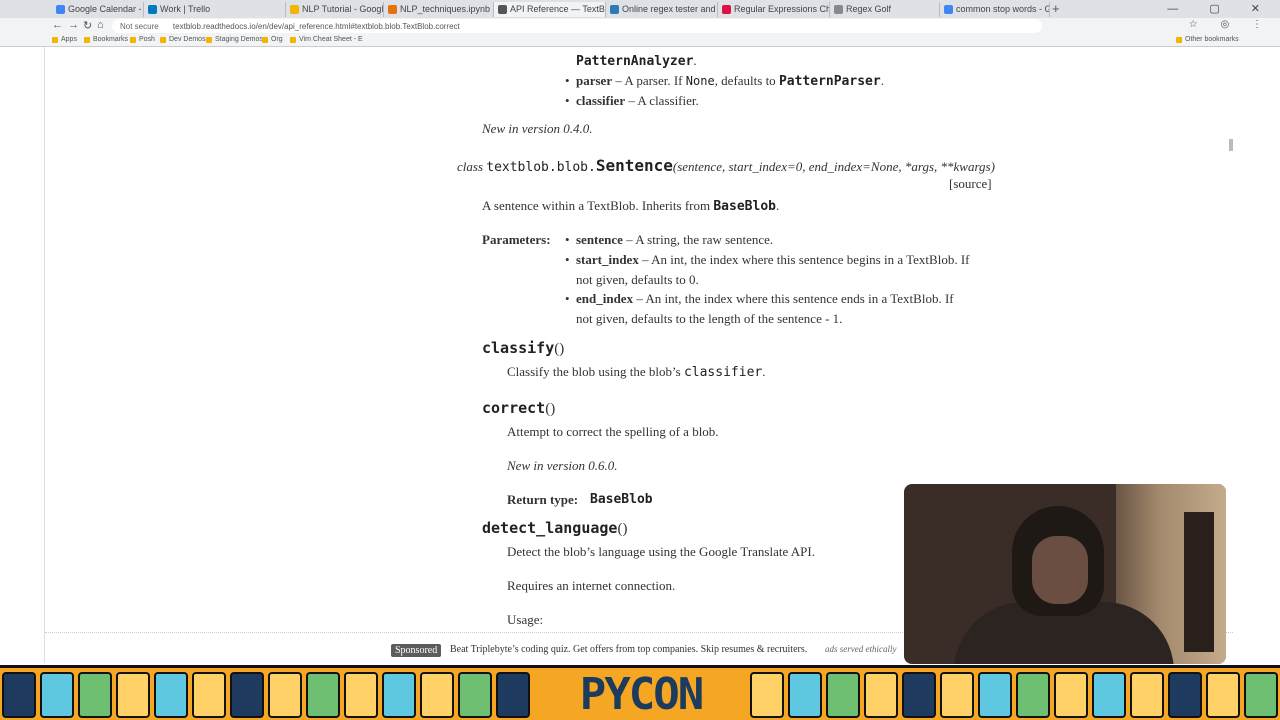 The image size is (1280, 720). I want to click on bookmark-vim-cheat-sheet: Vim Cheat Sheet - E, so click(326, 39).